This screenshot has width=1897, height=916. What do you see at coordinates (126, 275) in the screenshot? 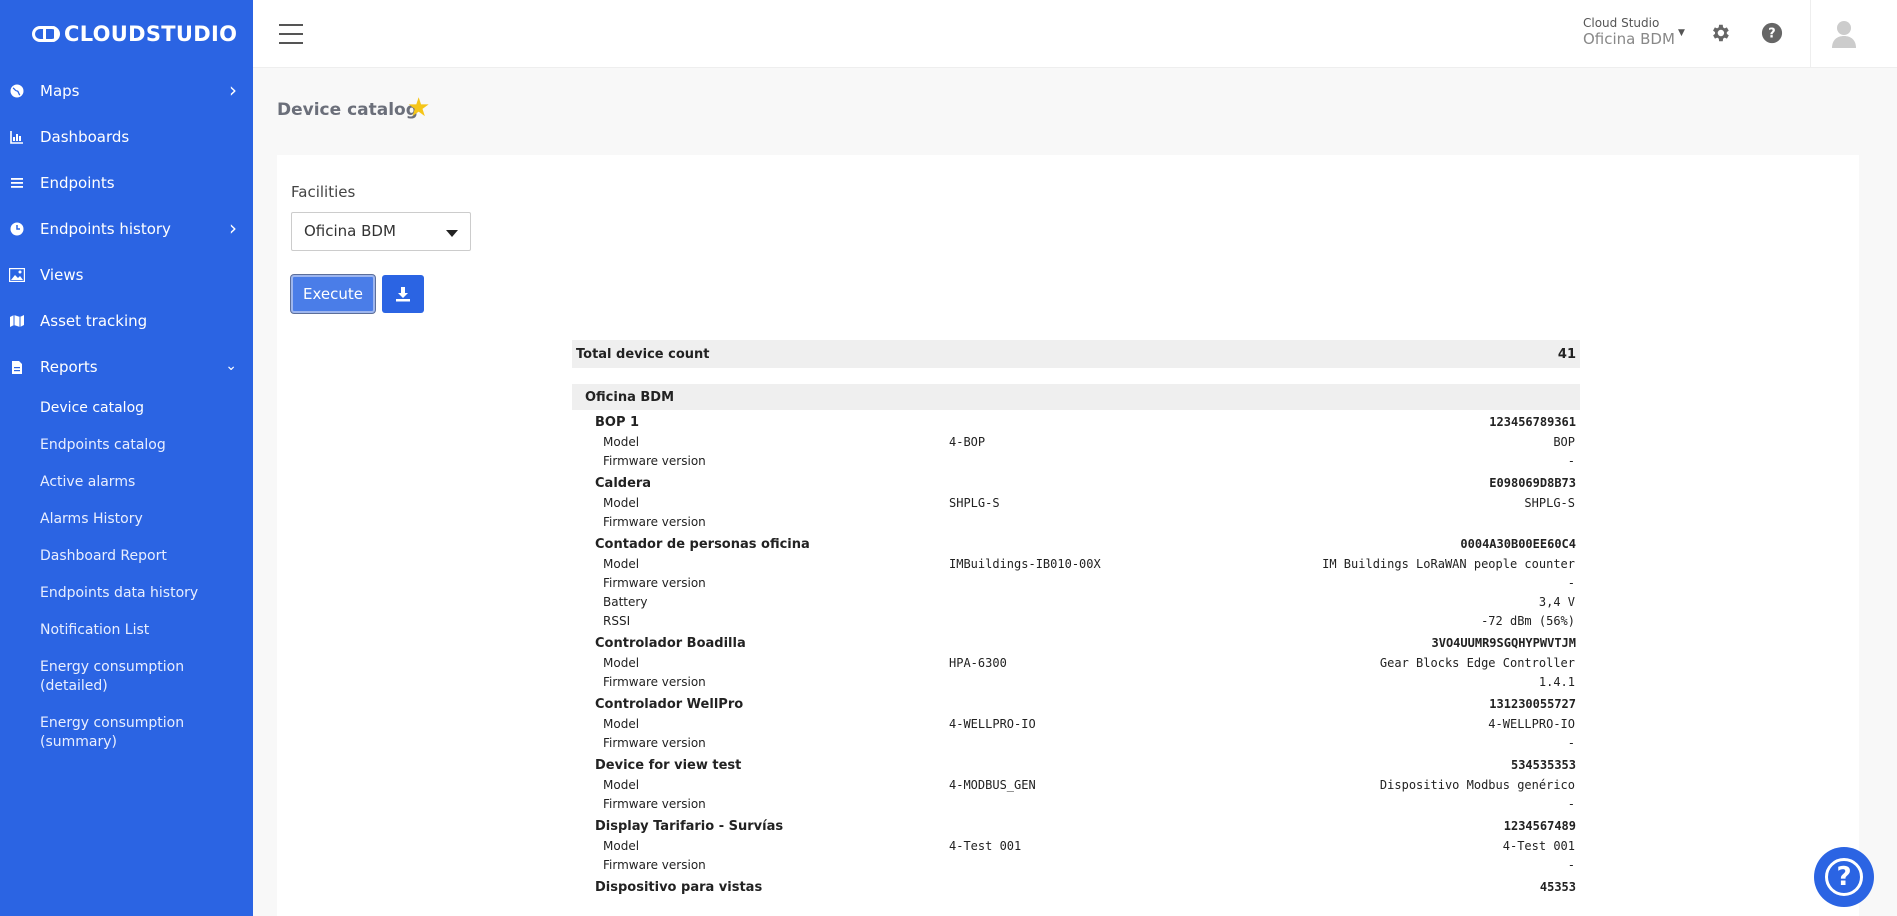
I see `sidebar-item-views: Views` at bounding box center [126, 275].